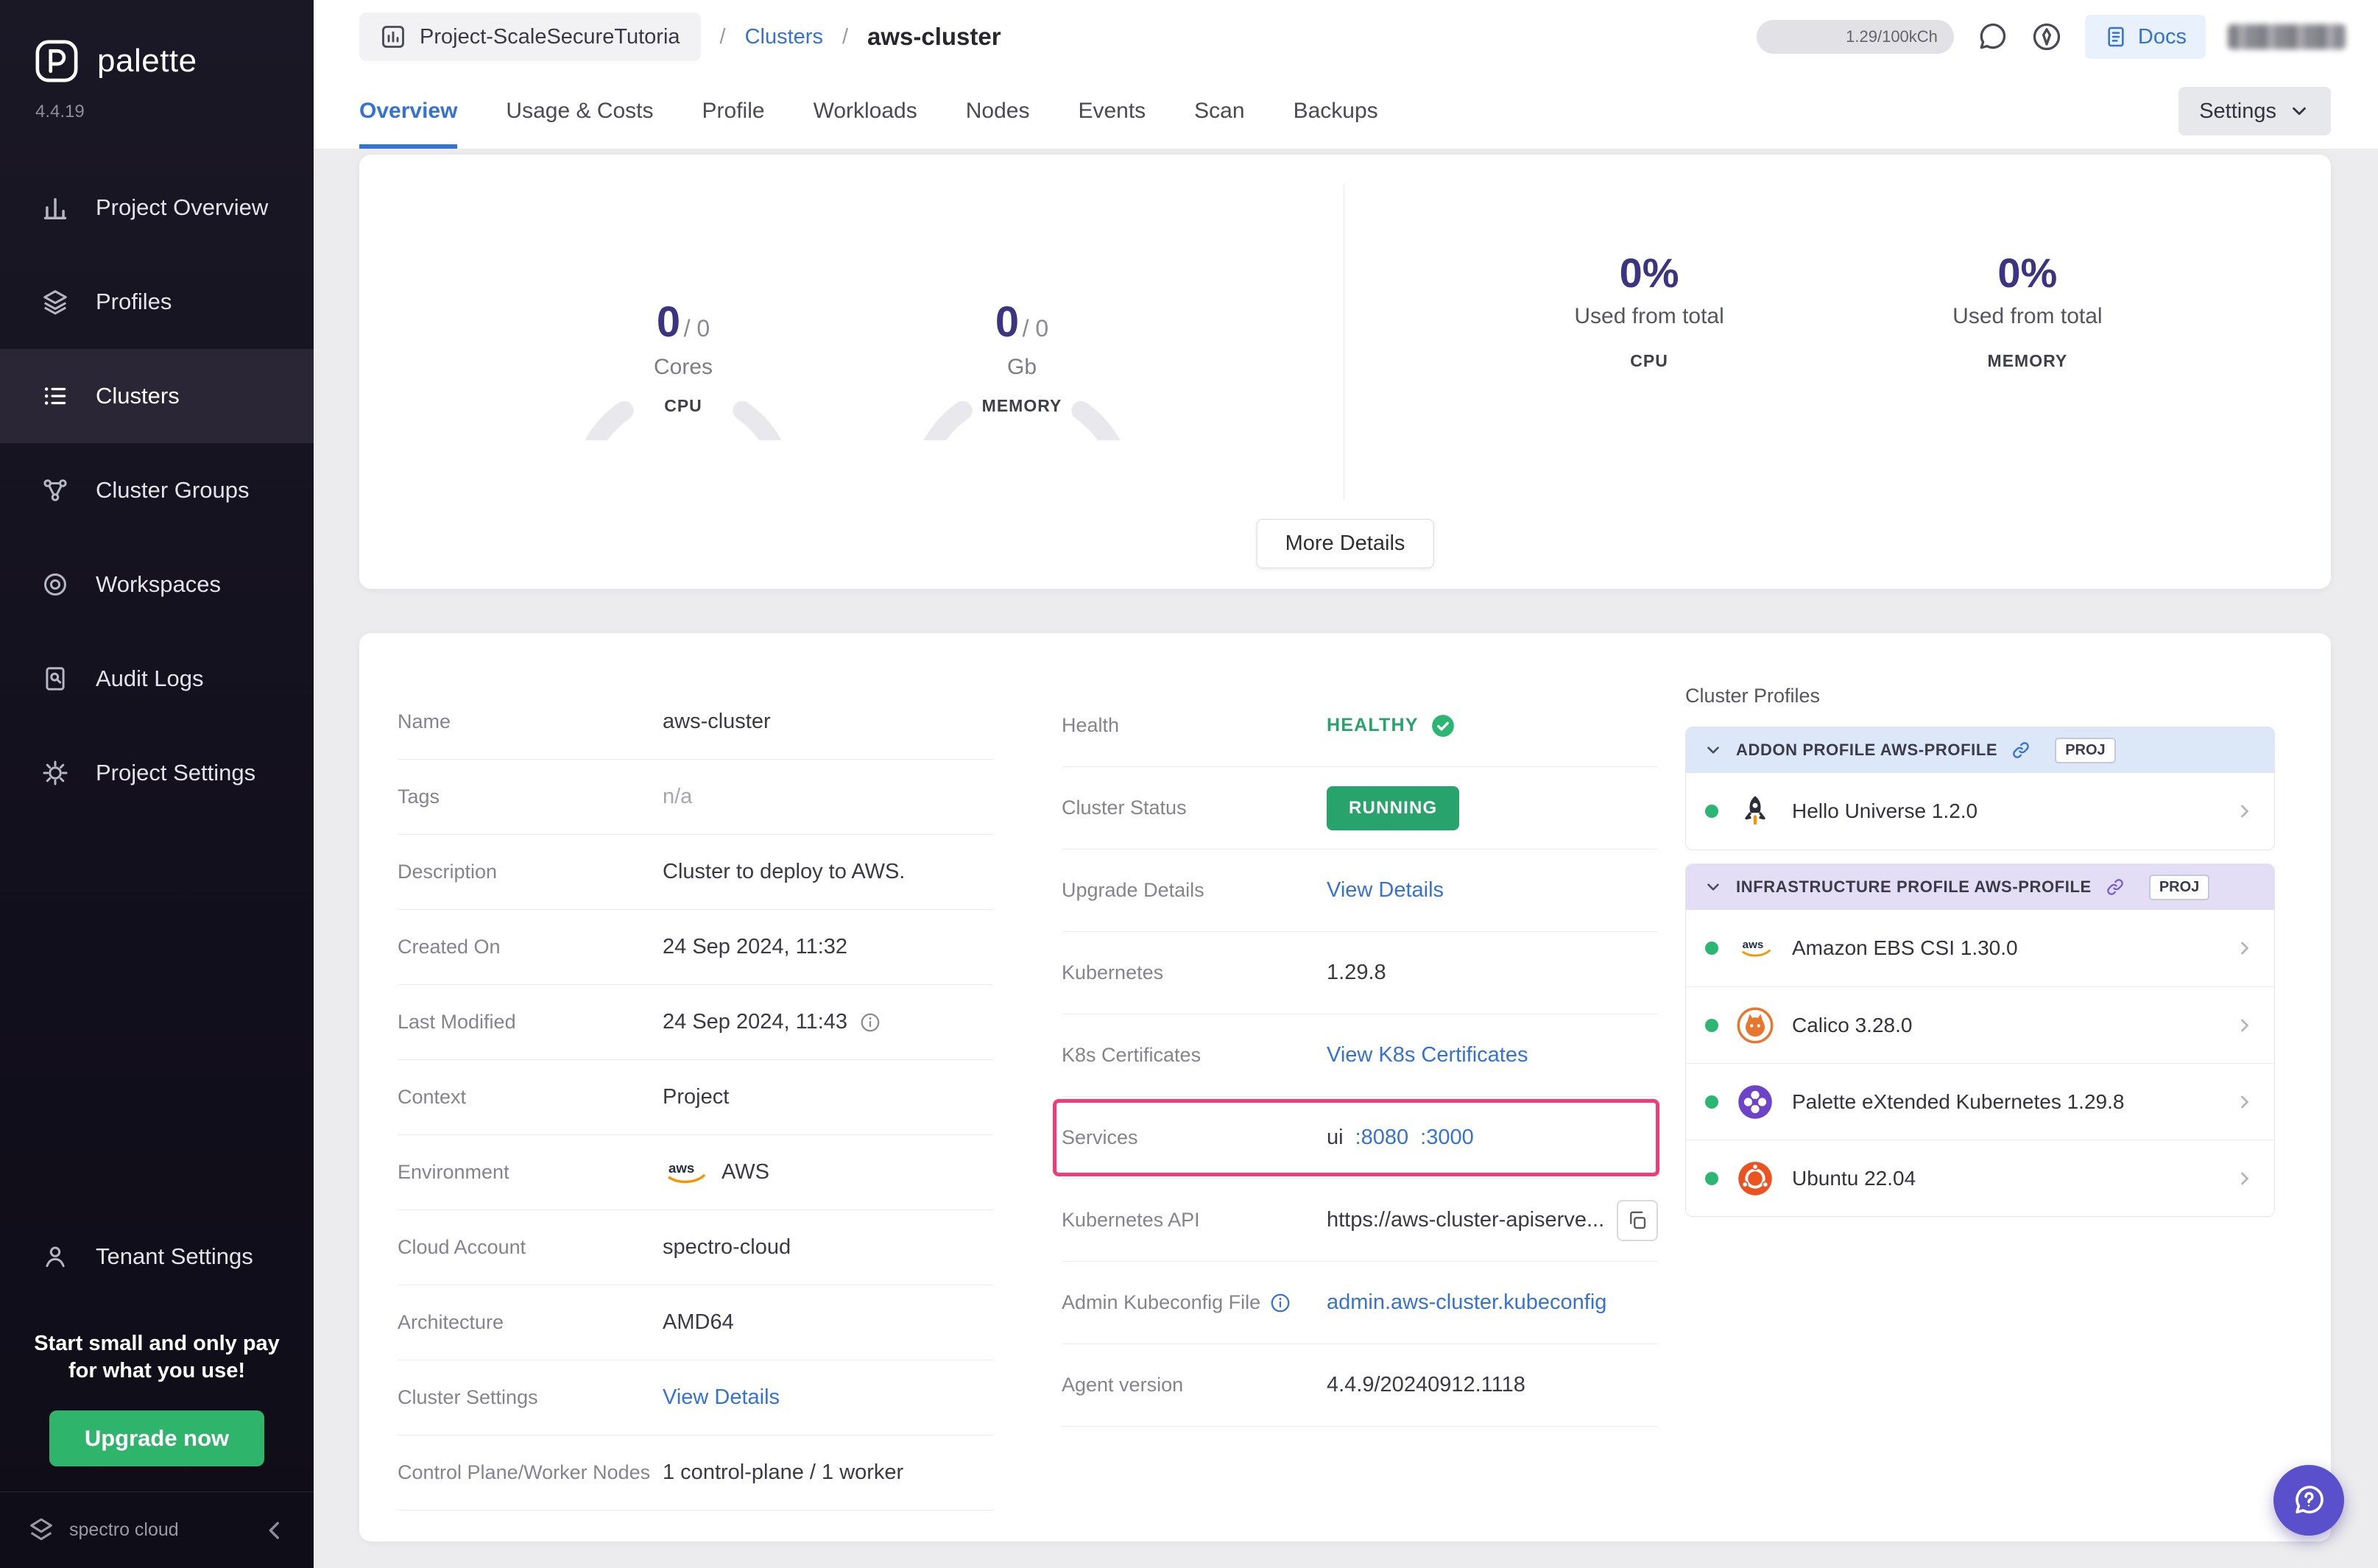 This screenshot has height=1568, width=2378. I want to click on cpu-gauge-unit: Cores, so click(683, 367).